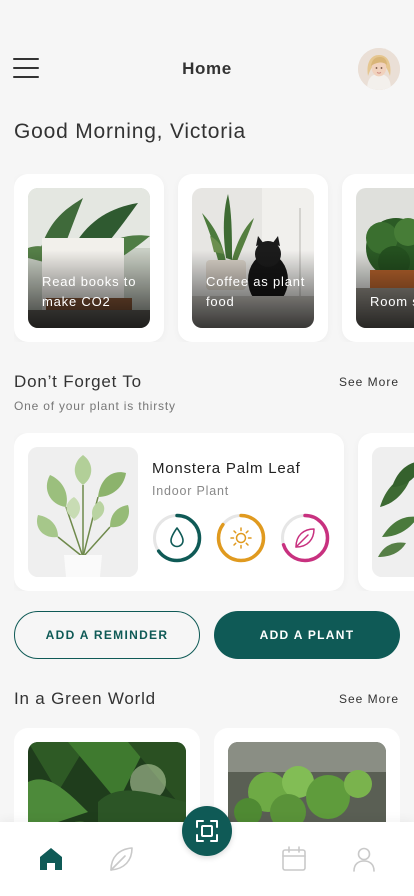 This screenshot has width=414, height=896. What do you see at coordinates (385, 289) in the screenshot?
I see `image-overlay` at bounding box center [385, 289].